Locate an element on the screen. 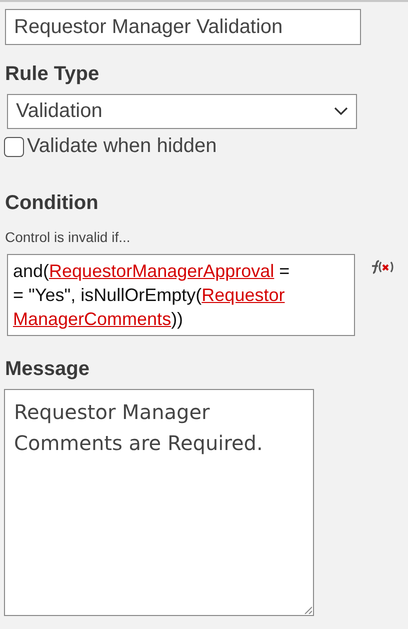 Image resolution: width=408 pixels, height=629 pixels. field-reference-link: Requestor is located at coordinates (243, 295).